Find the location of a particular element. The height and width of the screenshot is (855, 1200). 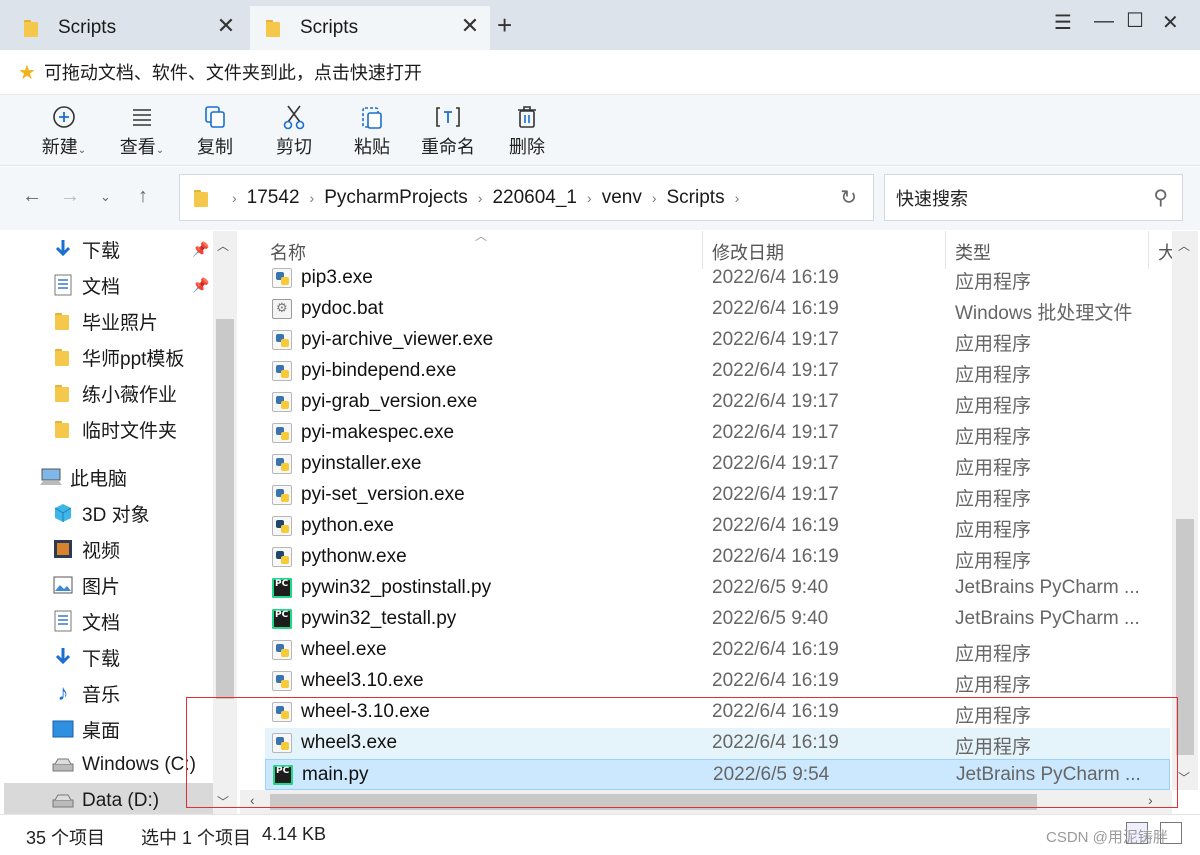

pycharm-file-icon: PC is located at coordinates (283, 775).